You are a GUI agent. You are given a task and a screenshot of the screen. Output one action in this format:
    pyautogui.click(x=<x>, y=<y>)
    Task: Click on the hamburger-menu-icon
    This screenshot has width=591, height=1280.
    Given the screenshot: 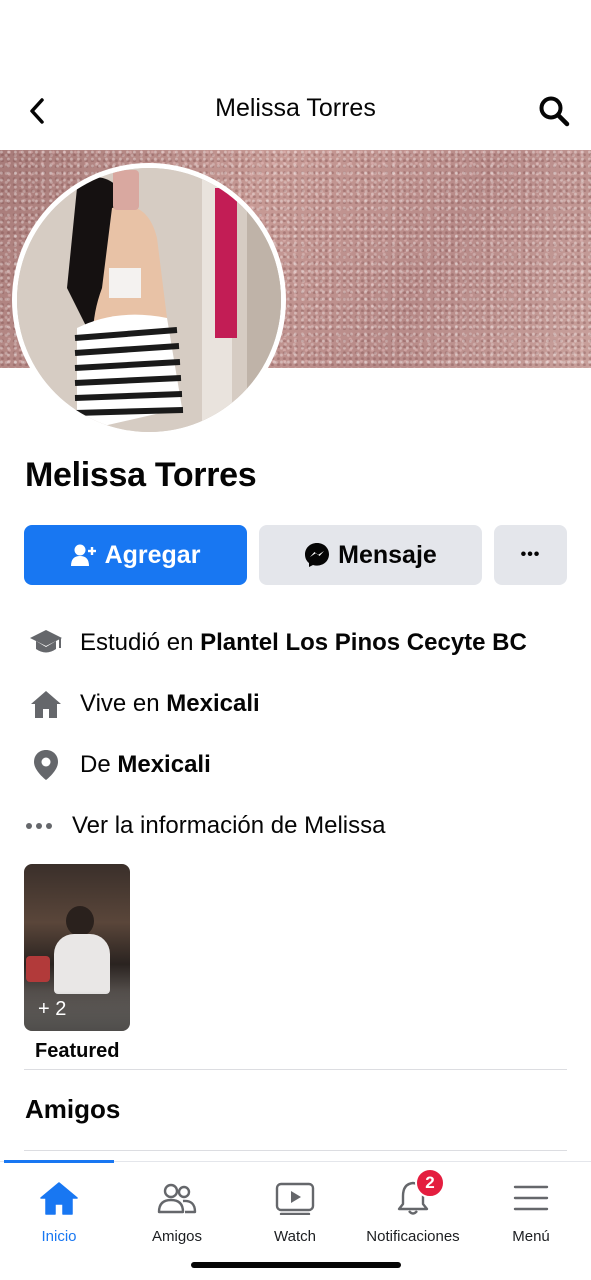 What is the action you would take?
    pyautogui.click(x=531, y=1198)
    